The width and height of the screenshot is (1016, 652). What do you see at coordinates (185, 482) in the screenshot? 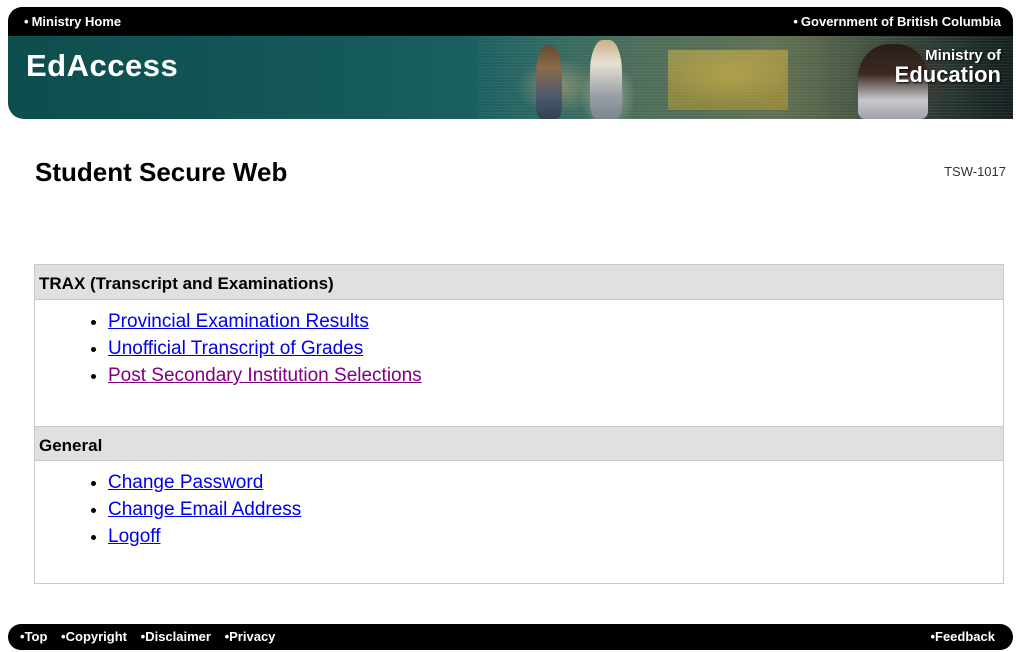
I see `change-password-link: Change Password` at bounding box center [185, 482].